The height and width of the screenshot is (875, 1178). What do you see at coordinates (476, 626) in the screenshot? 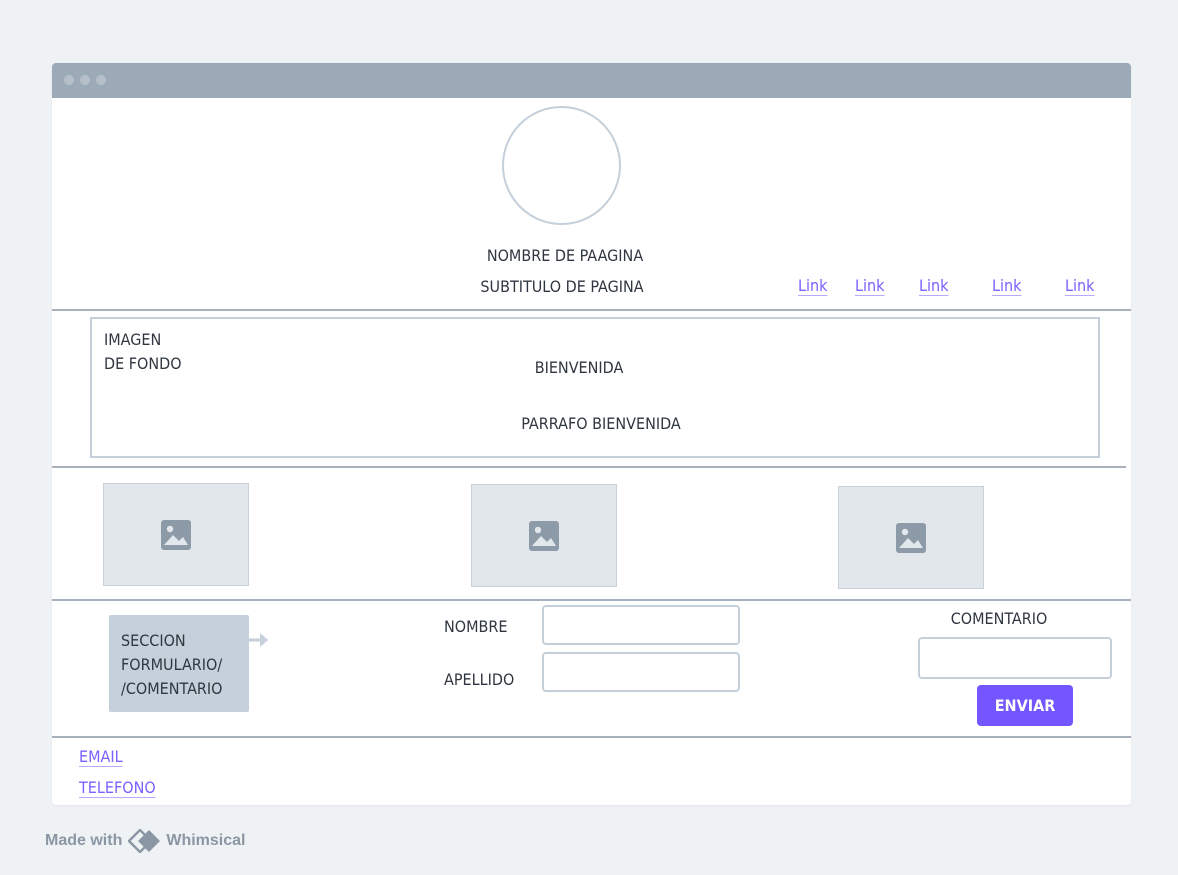
I see `nombre-label: NOMBRE` at bounding box center [476, 626].